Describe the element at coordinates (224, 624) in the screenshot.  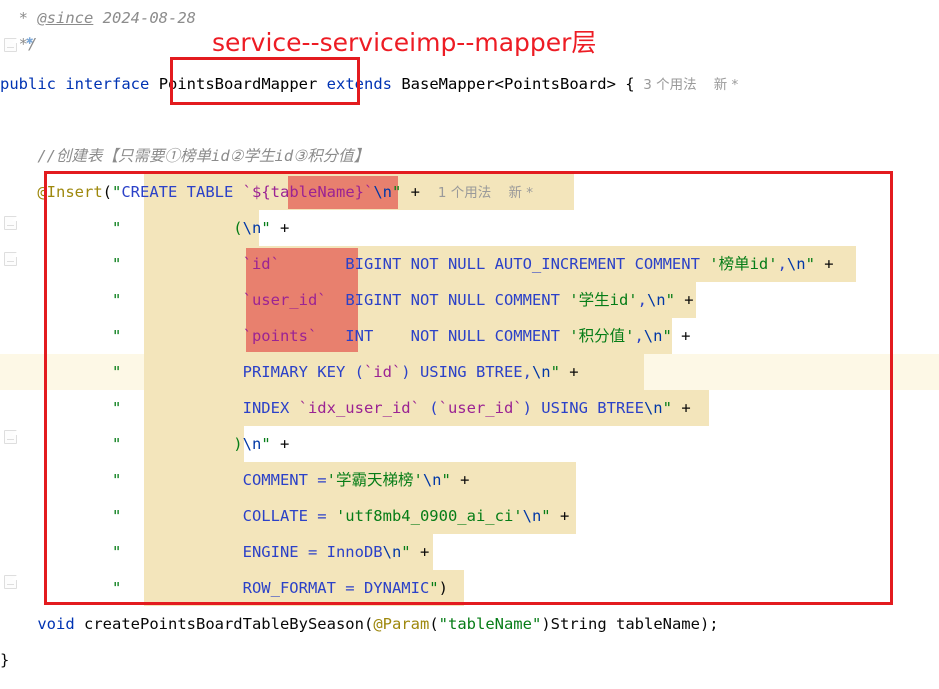
I see `code-token: createPointsBoardTableBySeason` at that location.